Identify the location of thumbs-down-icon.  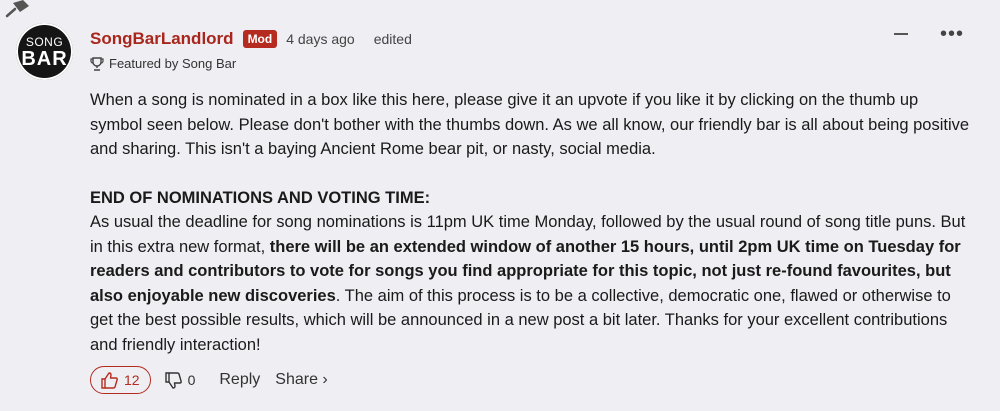
(173, 380).